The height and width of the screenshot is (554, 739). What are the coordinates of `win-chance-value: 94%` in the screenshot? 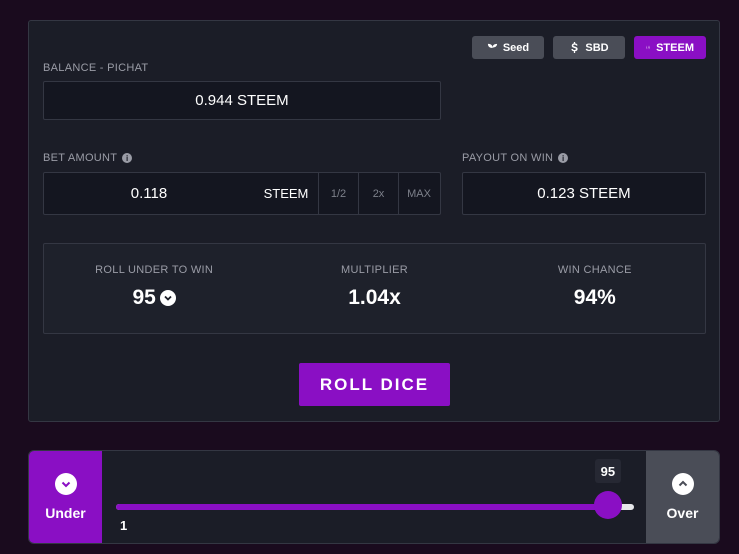 It's located at (594, 297).